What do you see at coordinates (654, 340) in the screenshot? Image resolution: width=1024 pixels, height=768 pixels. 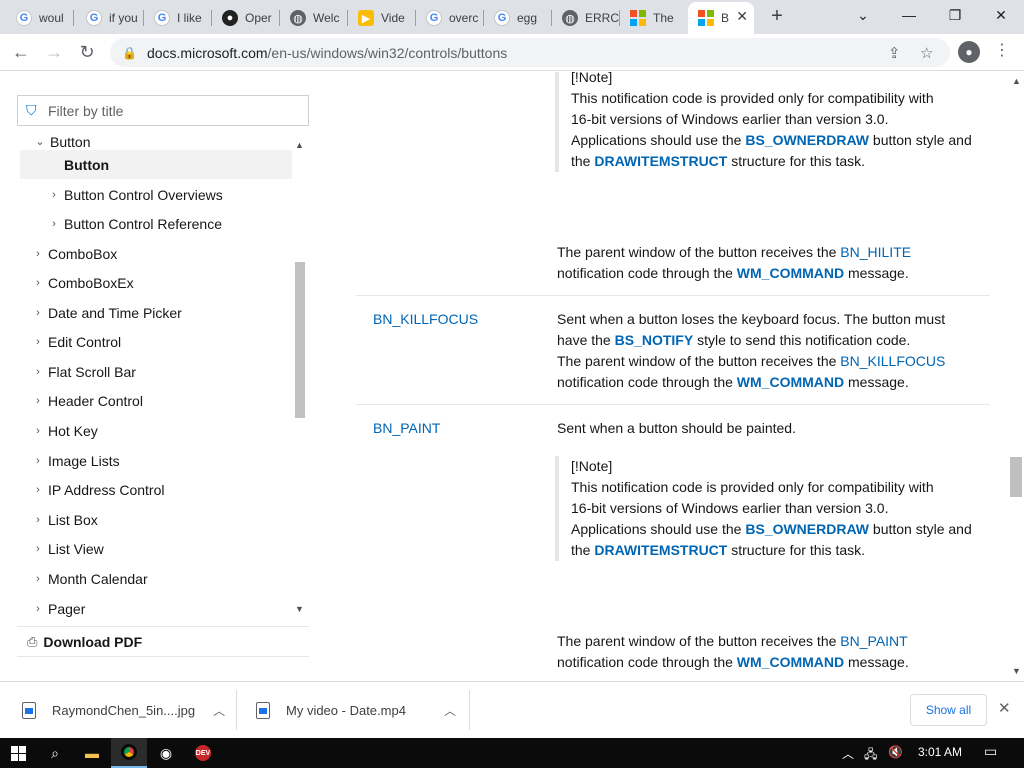 I see `bs-notify-link: BS_NOTIFY` at bounding box center [654, 340].